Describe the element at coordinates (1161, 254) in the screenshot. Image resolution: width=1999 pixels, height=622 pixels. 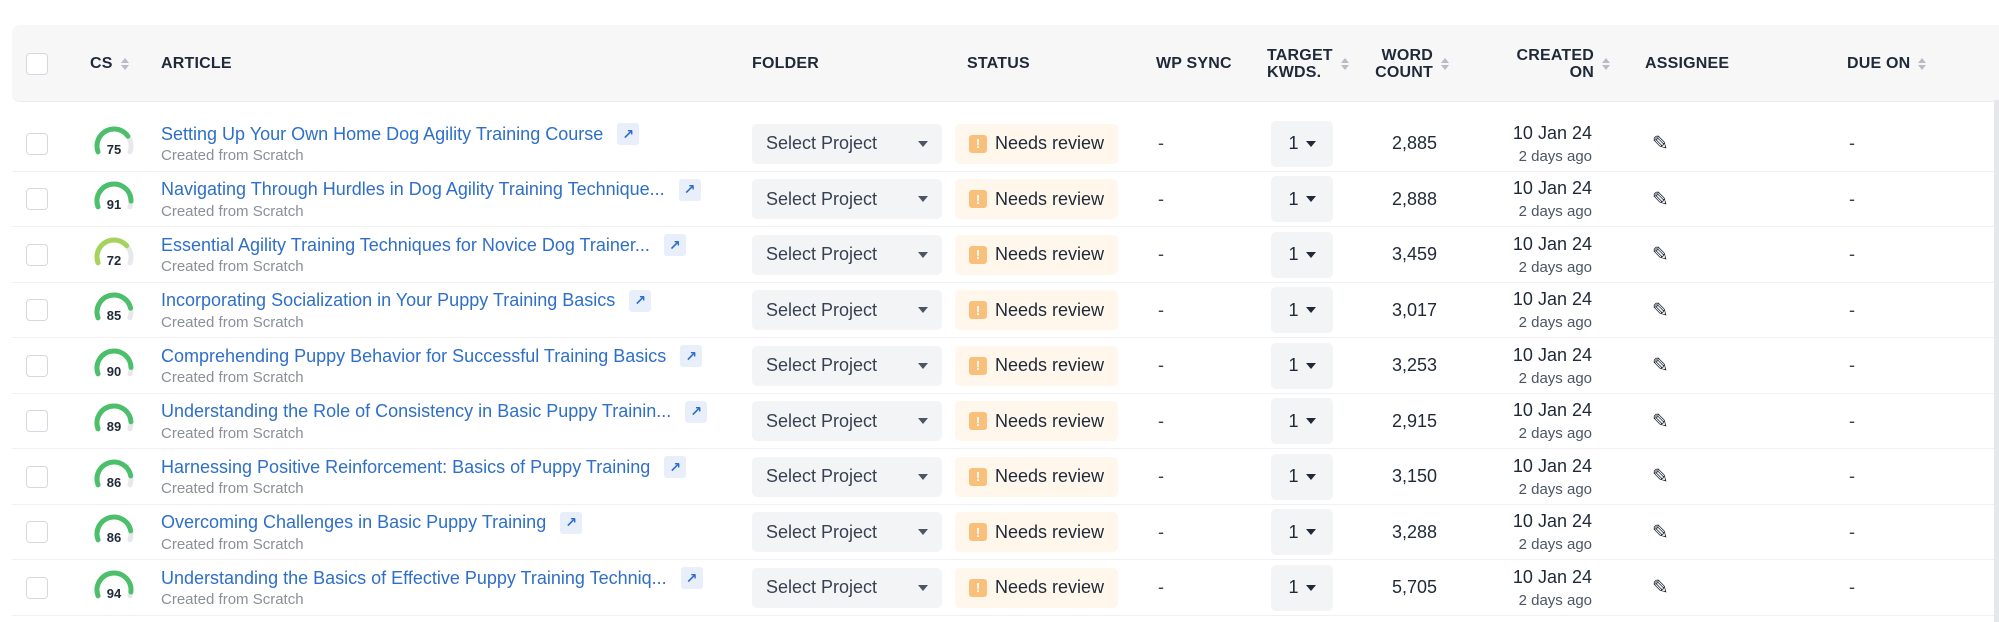
I see `wp-sync-cell: -` at that location.